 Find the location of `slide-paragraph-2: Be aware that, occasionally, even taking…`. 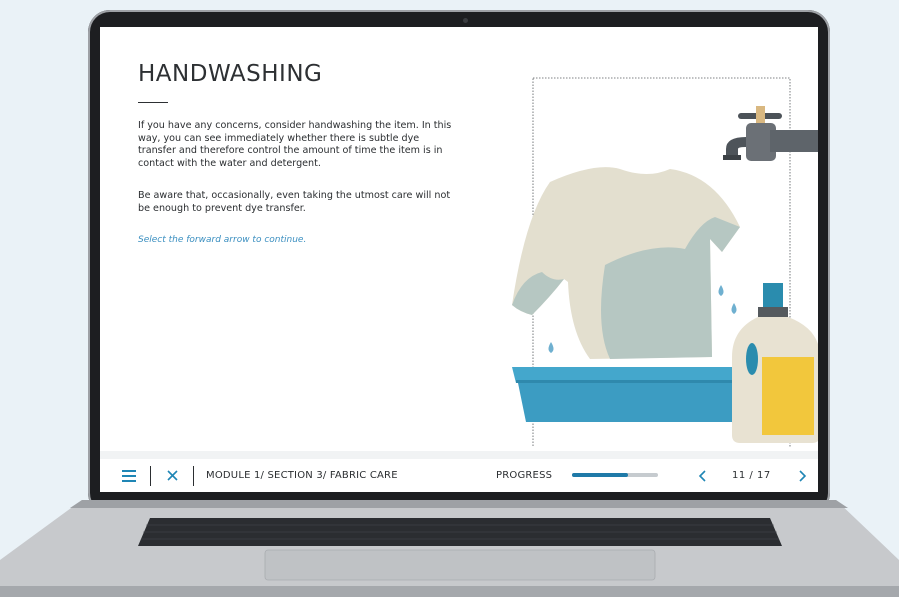

slide-paragraph-2: Be aware that, occasionally, even taking… is located at coordinates (294, 202).